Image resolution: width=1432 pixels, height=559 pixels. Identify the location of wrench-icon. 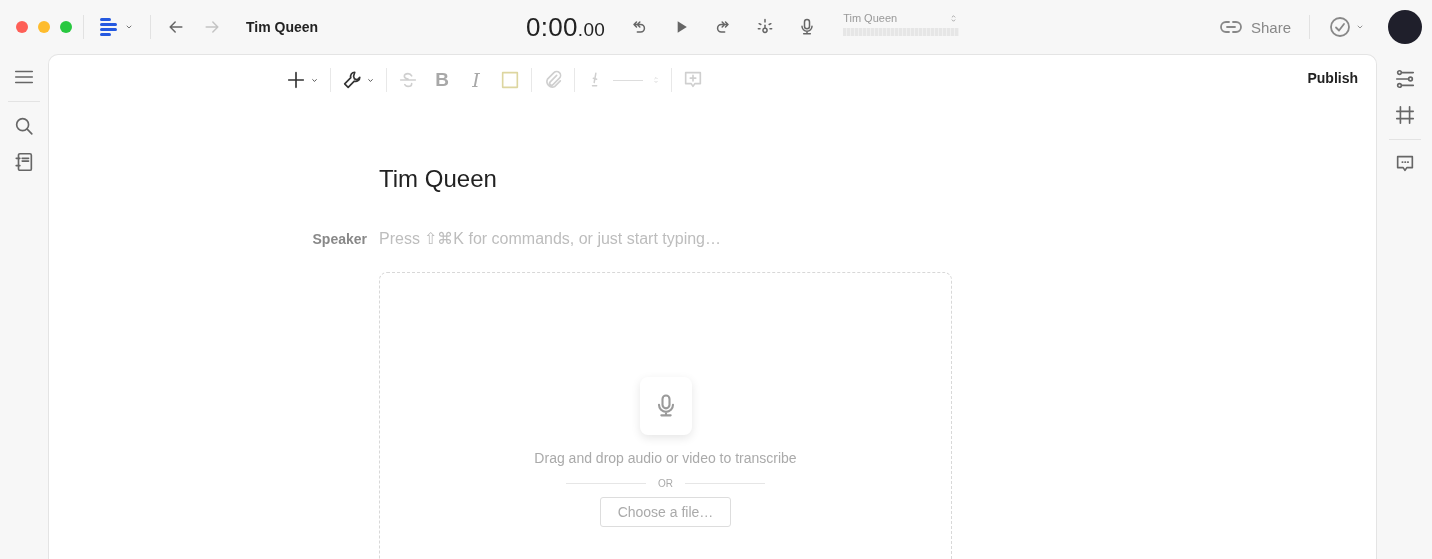
(352, 80).